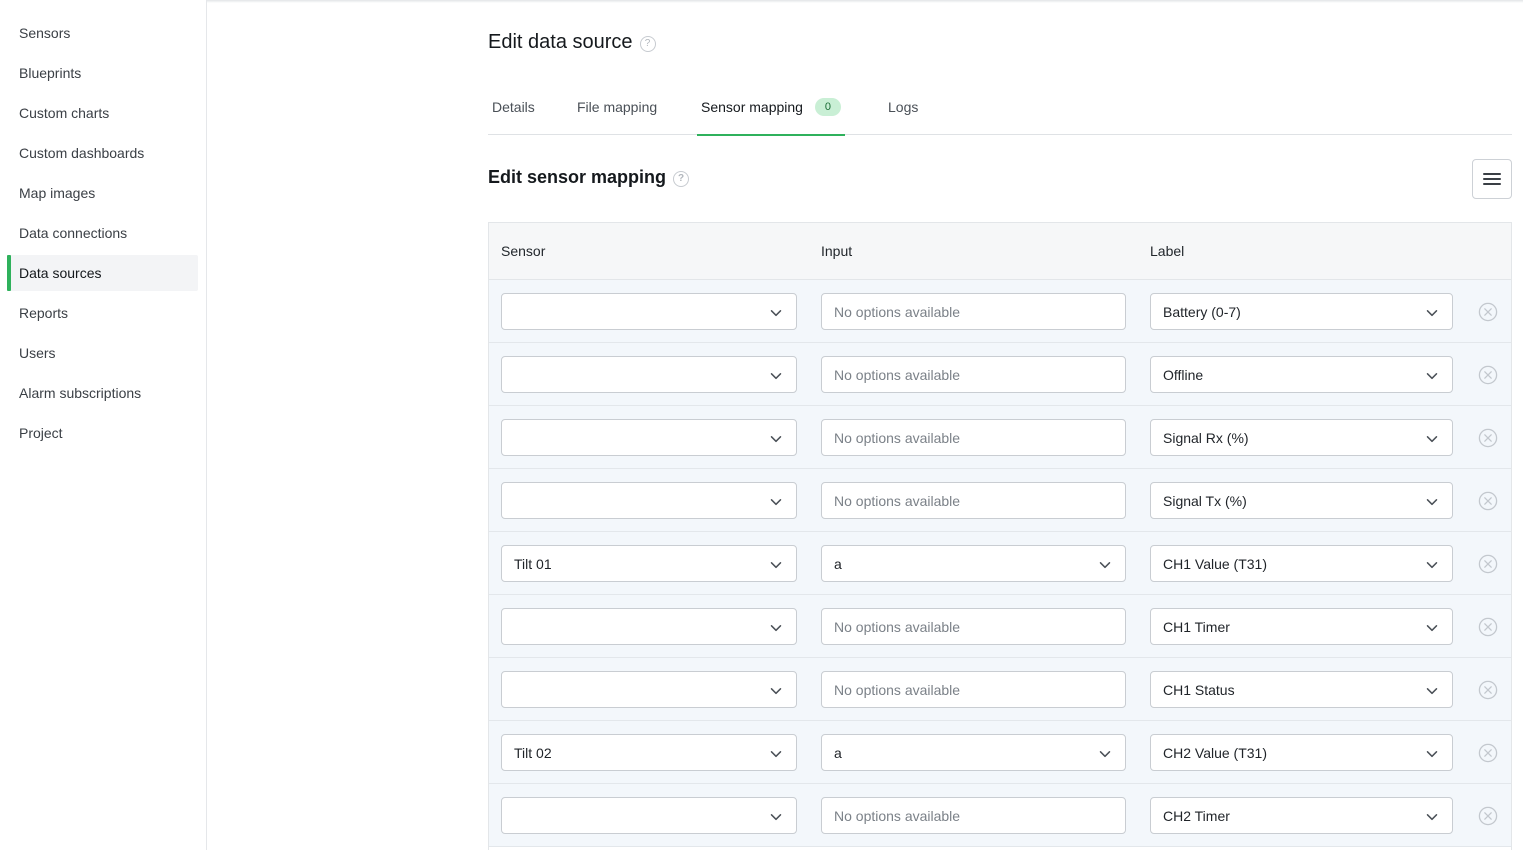 The image size is (1523, 850). I want to click on sidebar-item-alarm-subscriptions: Alarm subscriptions, so click(102, 393).